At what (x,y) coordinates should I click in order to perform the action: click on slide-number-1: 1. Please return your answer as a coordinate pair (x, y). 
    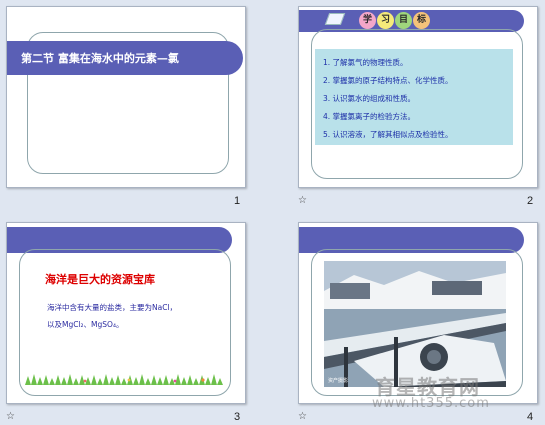
    Looking at the image, I should click on (237, 201).